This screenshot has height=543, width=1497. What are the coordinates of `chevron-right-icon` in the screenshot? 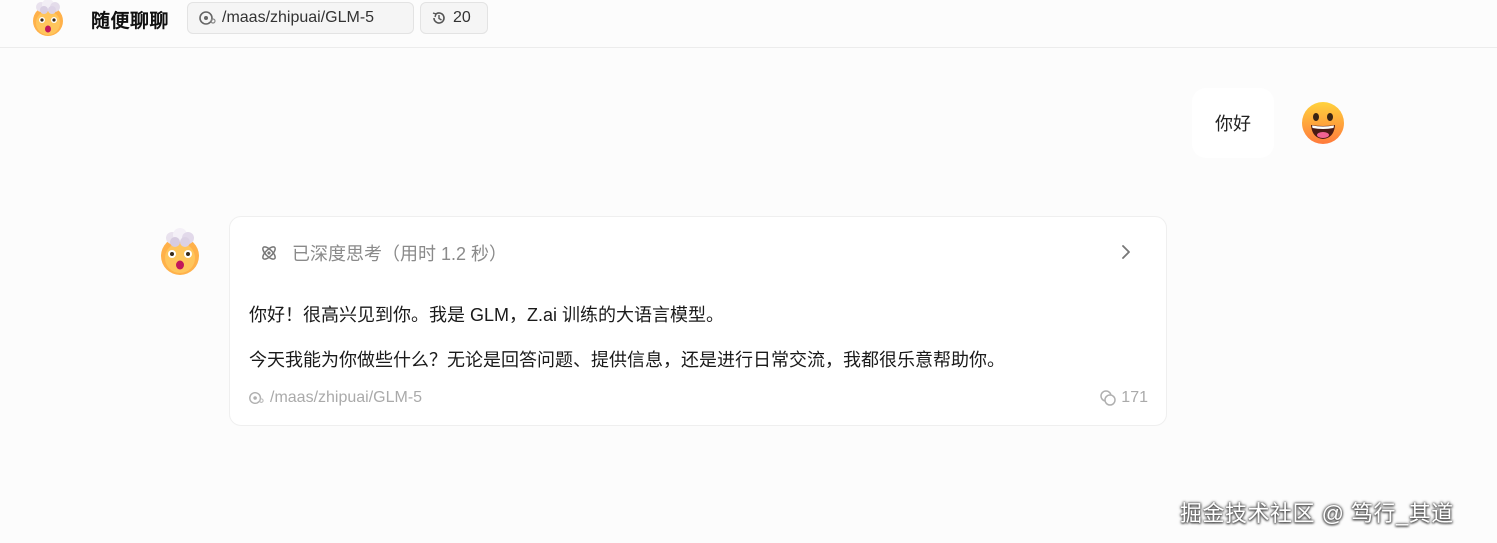 It's located at (1126, 252).